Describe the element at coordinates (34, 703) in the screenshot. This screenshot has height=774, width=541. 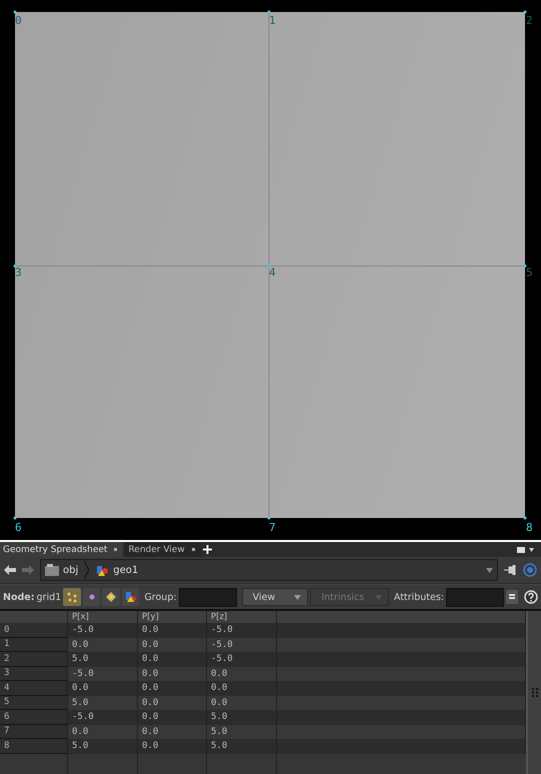
I see `row-header: 5` at that location.